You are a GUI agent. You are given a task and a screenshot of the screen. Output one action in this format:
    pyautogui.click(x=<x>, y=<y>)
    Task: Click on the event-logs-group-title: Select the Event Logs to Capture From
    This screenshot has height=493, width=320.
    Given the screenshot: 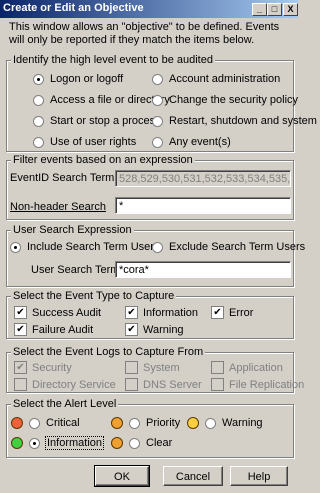 What is the action you would take?
    pyautogui.click(x=108, y=352)
    